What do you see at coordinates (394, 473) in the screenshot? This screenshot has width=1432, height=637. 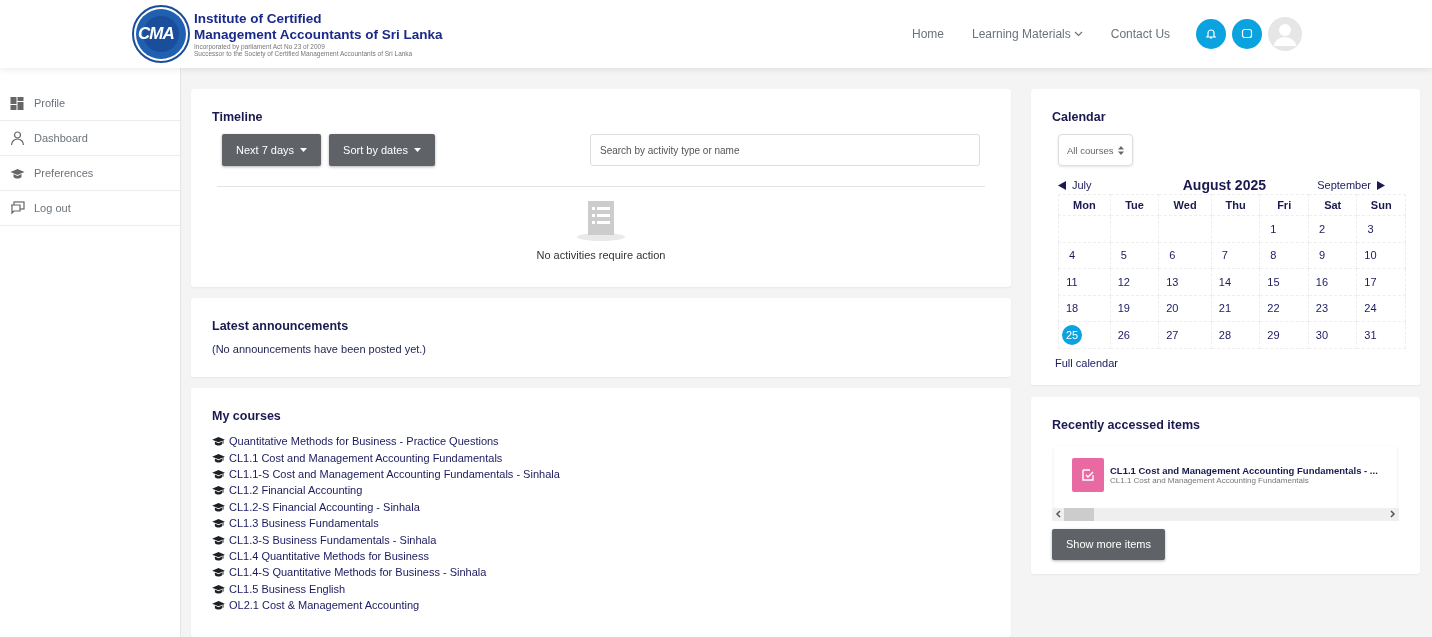 I see `course-link: CL1.1-S Cost and Management Accounting Fundamentals - Sinhala` at bounding box center [394, 473].